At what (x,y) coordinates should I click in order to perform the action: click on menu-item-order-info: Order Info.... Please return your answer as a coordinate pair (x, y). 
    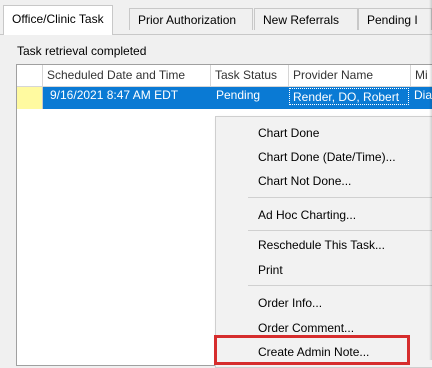
    Looking at the image, I should click on (290, 303).